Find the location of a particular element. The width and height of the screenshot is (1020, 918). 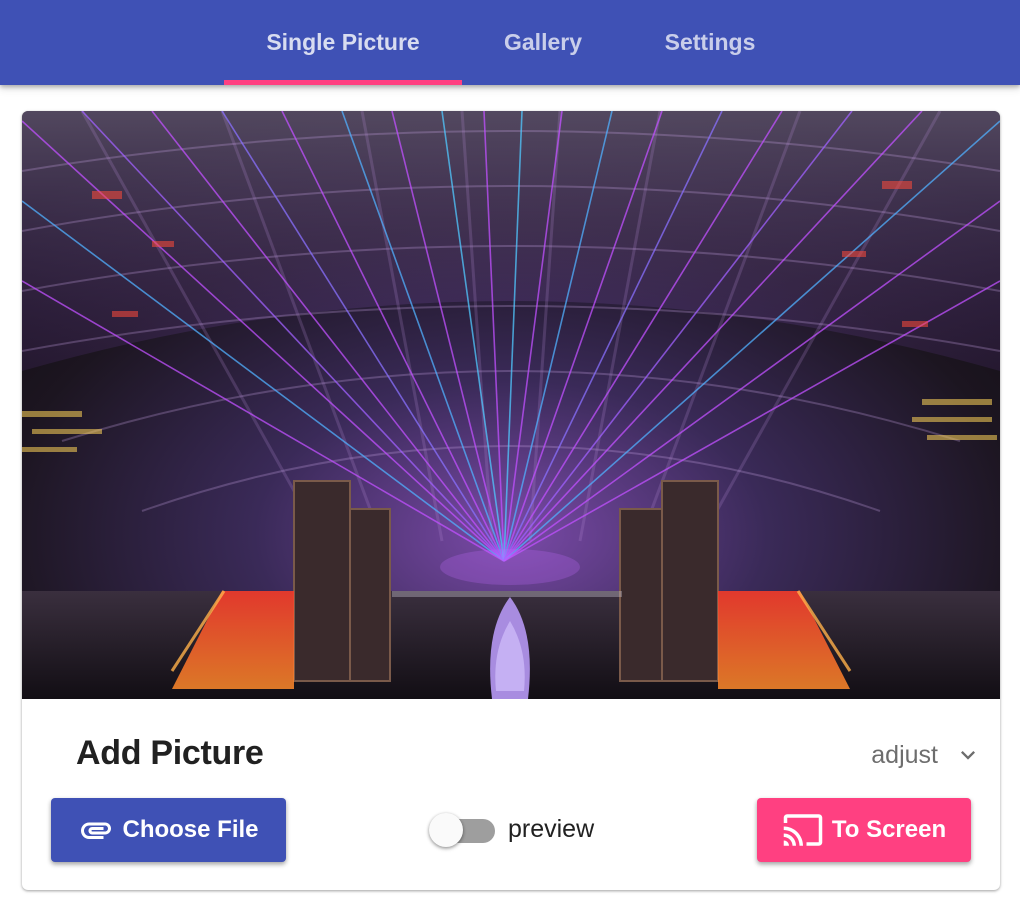

adjust-expand-toggle: adjust is located at coordinates (926, 755).